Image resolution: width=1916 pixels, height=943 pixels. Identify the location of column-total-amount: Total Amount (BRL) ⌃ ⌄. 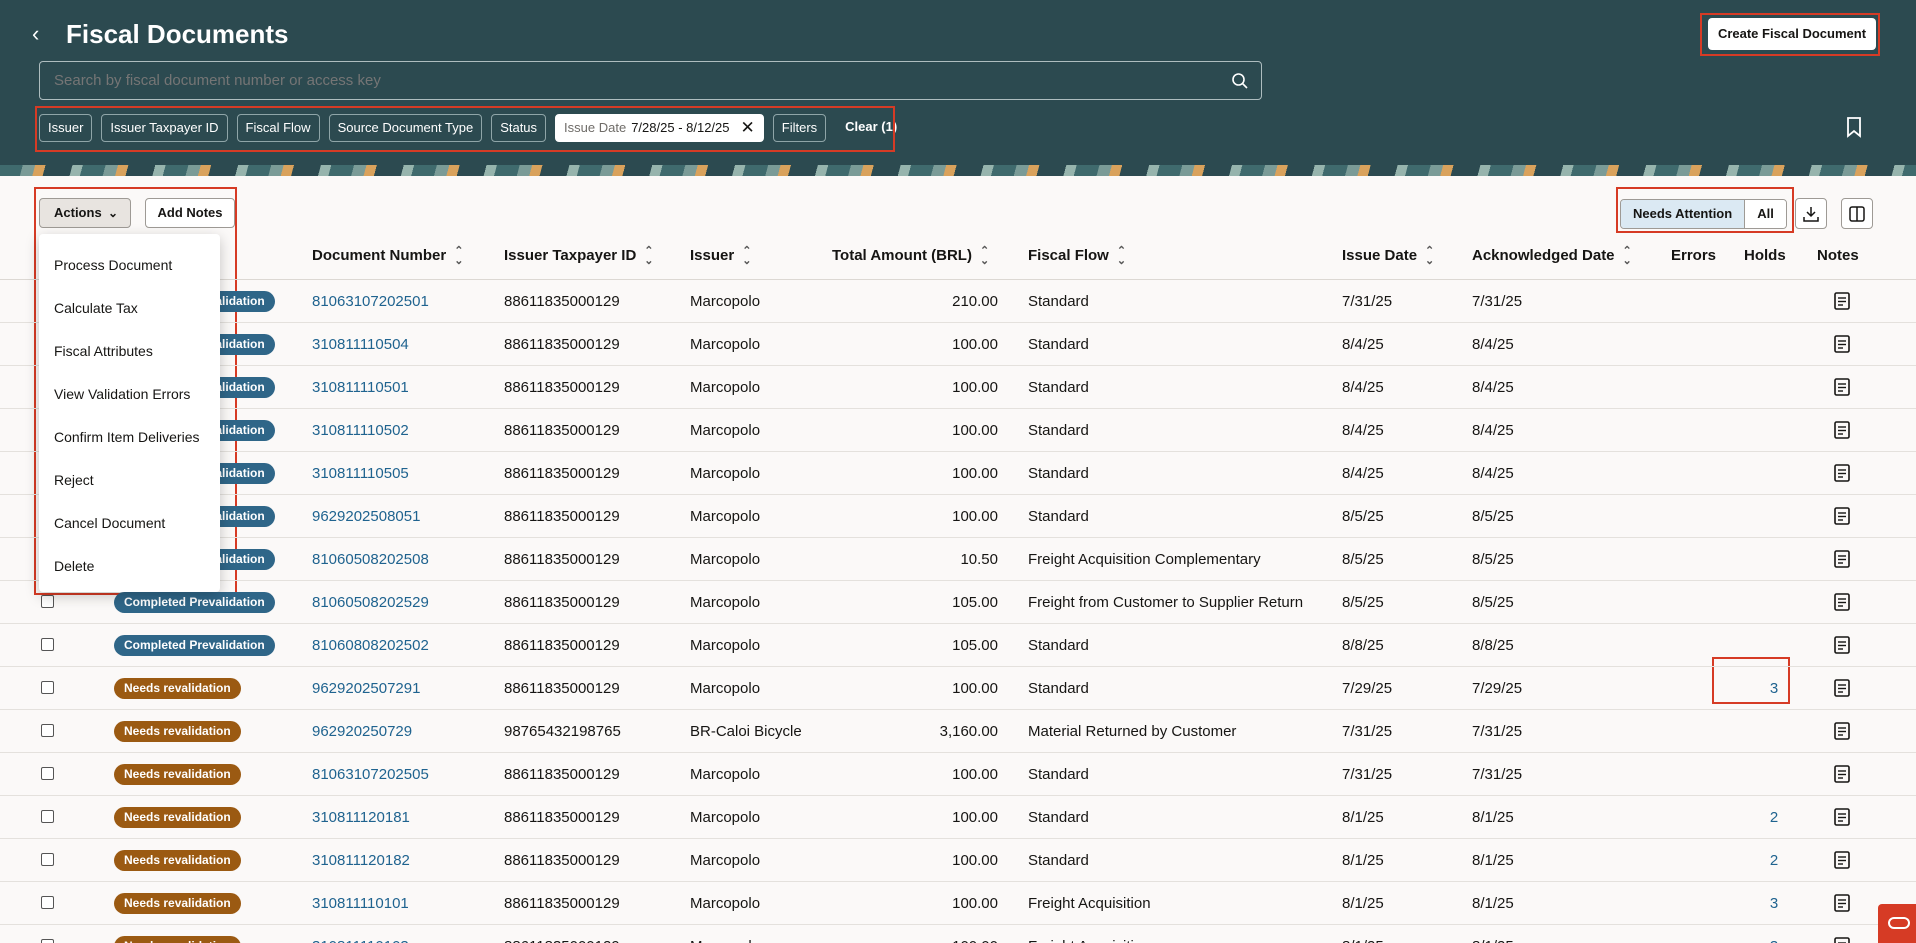
(910, 259).